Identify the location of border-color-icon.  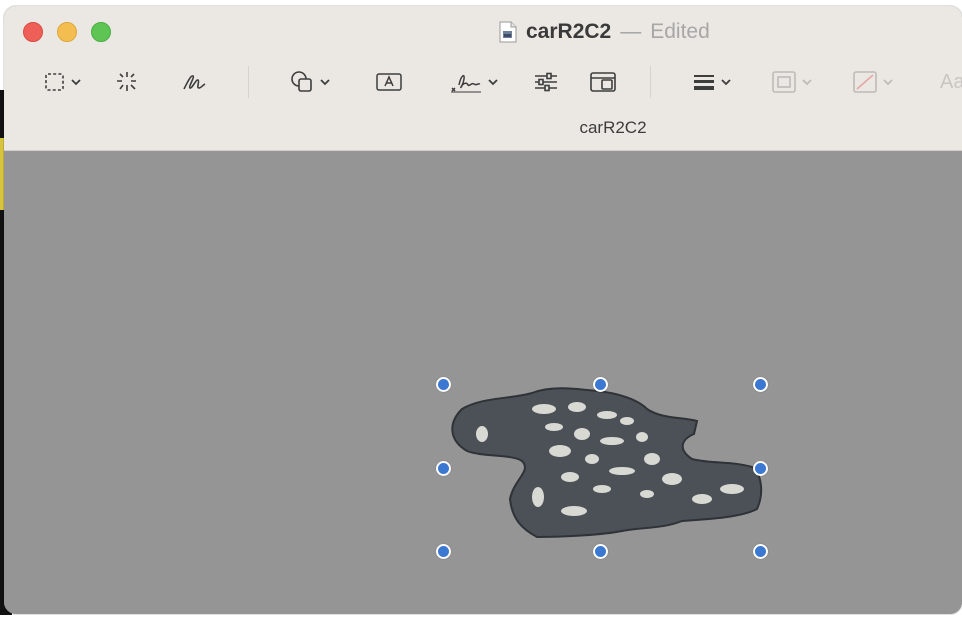
(784, 82).